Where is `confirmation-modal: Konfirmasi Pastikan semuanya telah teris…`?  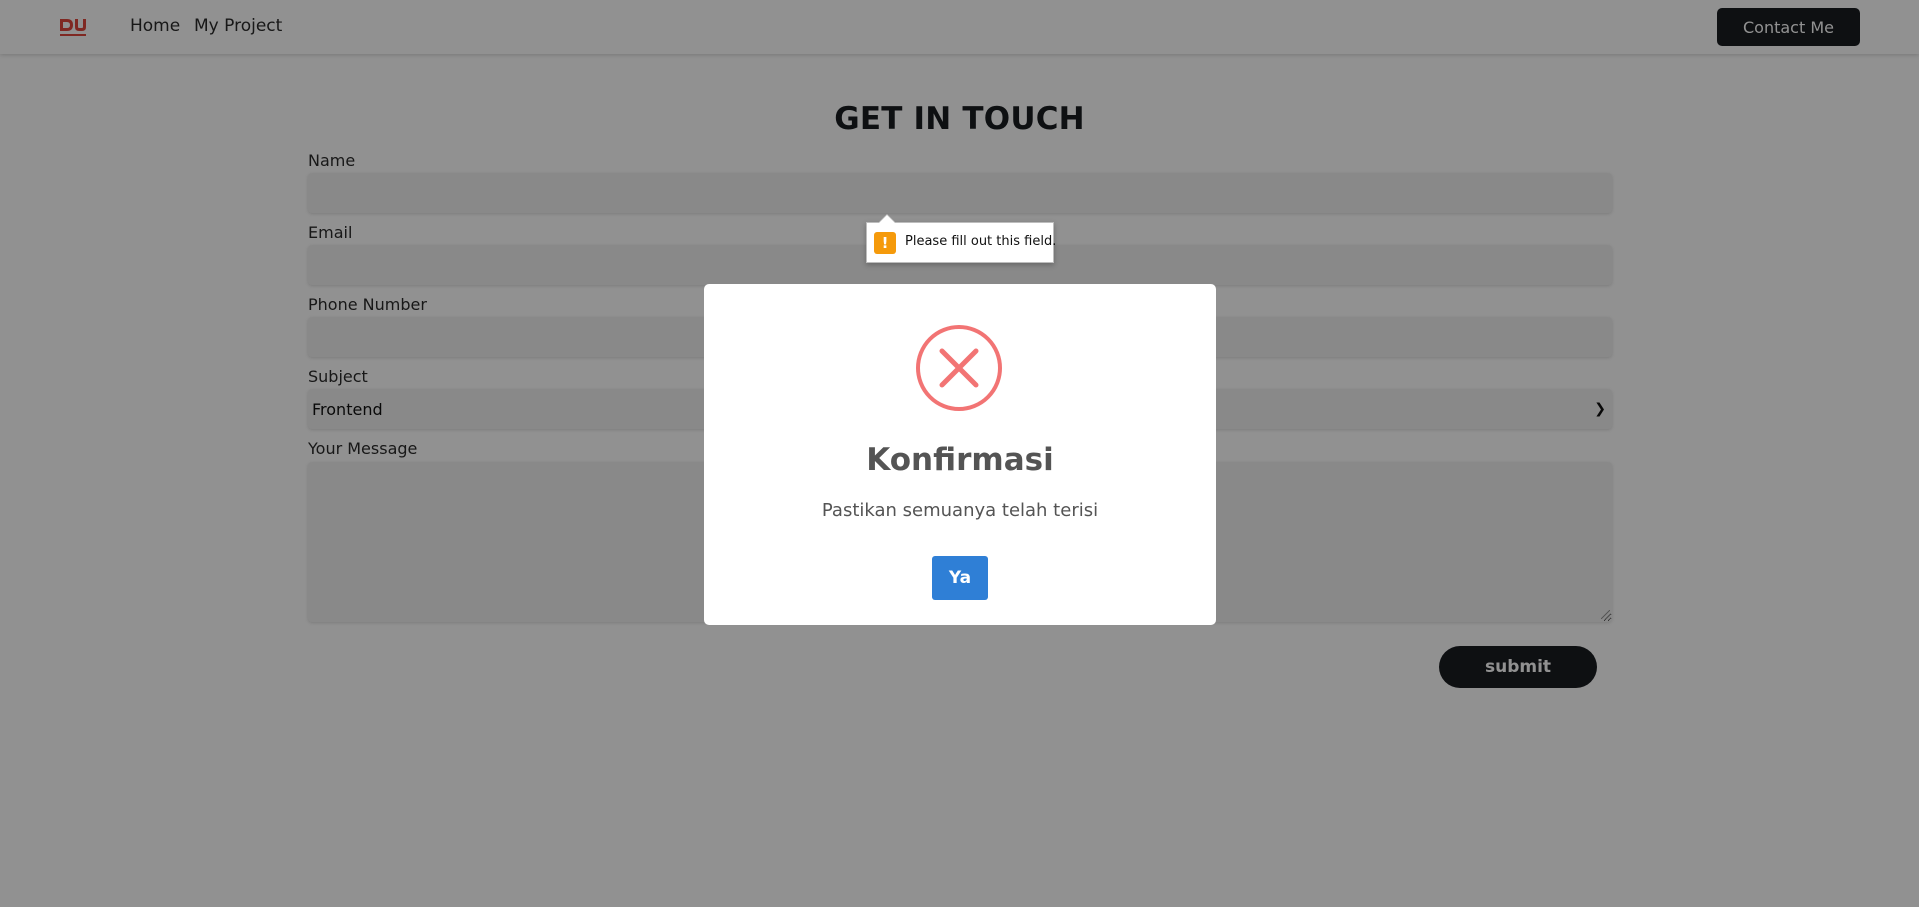 confirmation-modal: Konfirmasi Pastikan semuanya telah teris… is located at coordinates (960, 454).